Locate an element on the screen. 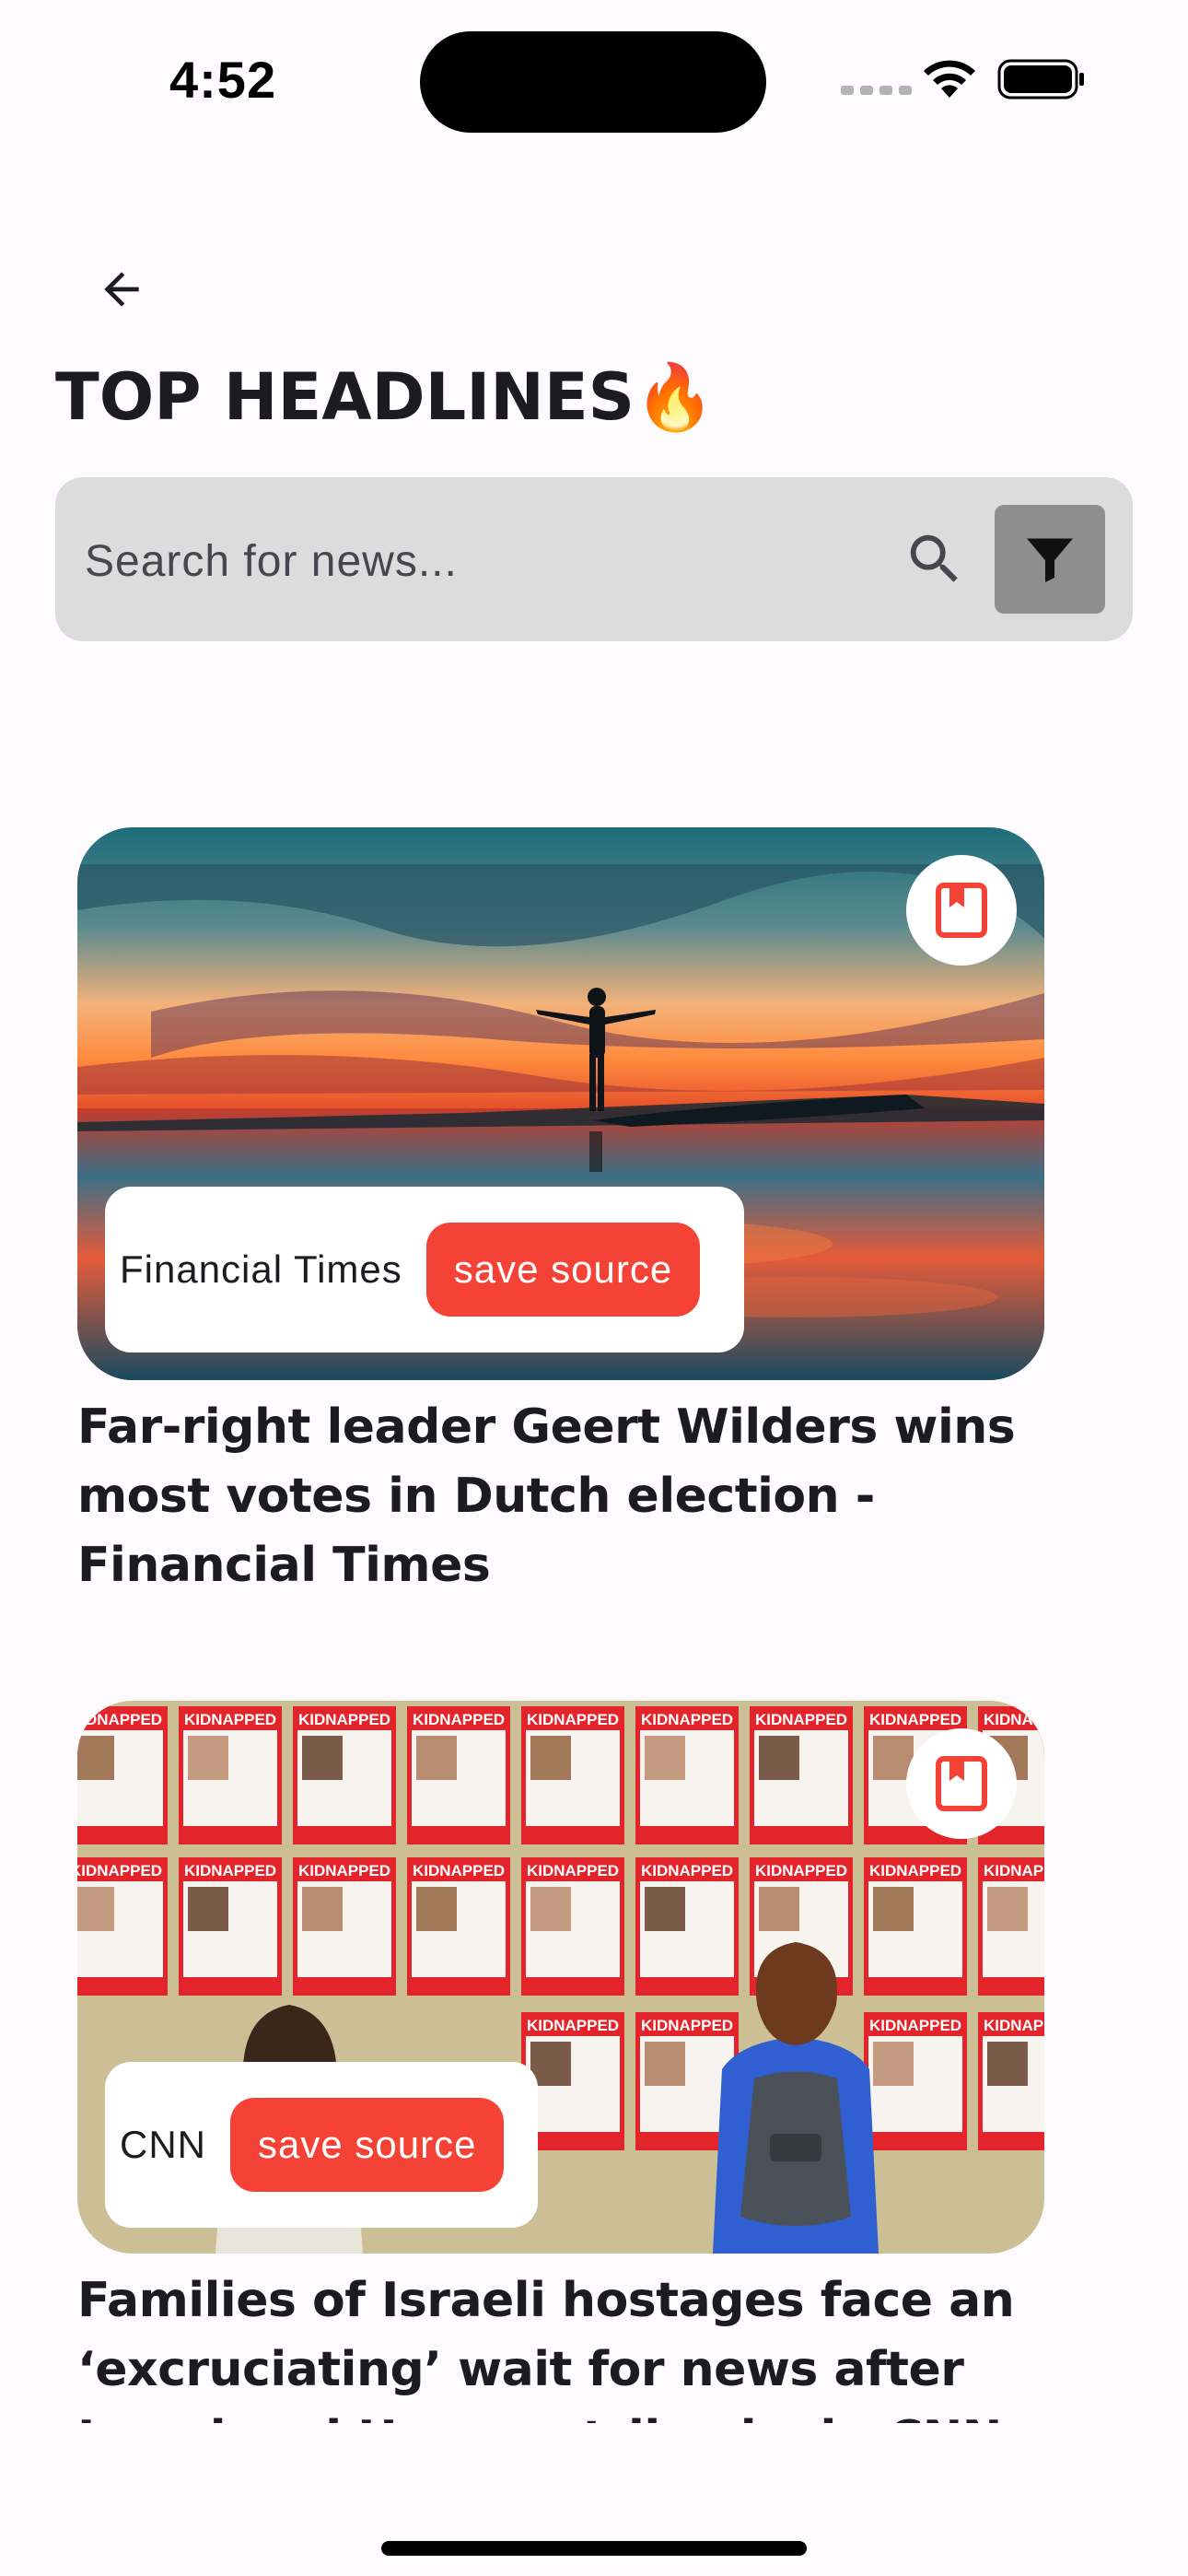 This screenshot has width=1188, height=2576. search-icon is located at coordinates (935, 559).